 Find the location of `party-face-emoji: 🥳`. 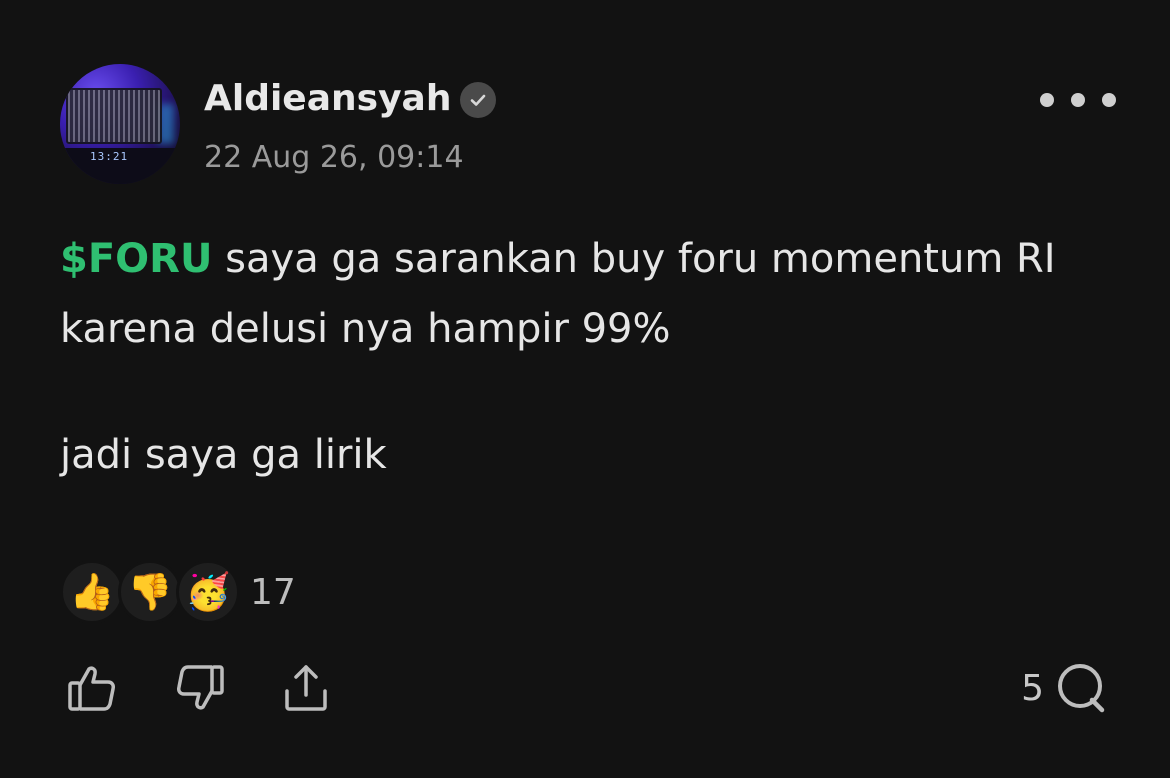

party-face-emoji: 🥳 is located at coordinates (208, 592).